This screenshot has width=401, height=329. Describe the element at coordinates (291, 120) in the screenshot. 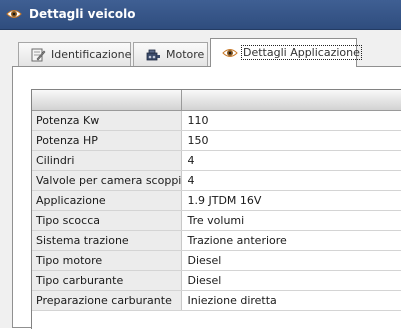

I see `row-value: 110` at that location.